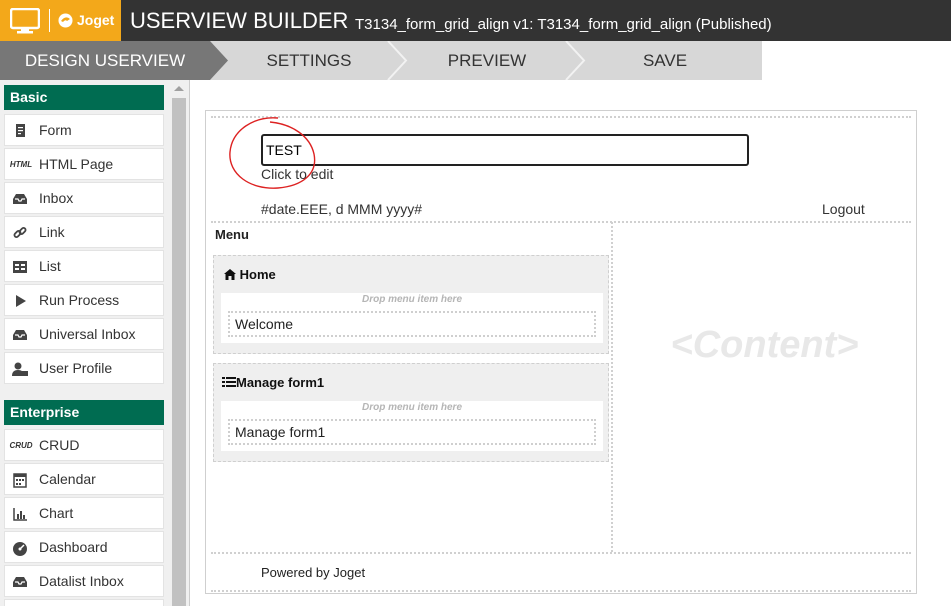 Image resolution: width=951 pixels, height=606 pixels. I want to click on palette-item-run-process: Run Process, so click(84, 300).